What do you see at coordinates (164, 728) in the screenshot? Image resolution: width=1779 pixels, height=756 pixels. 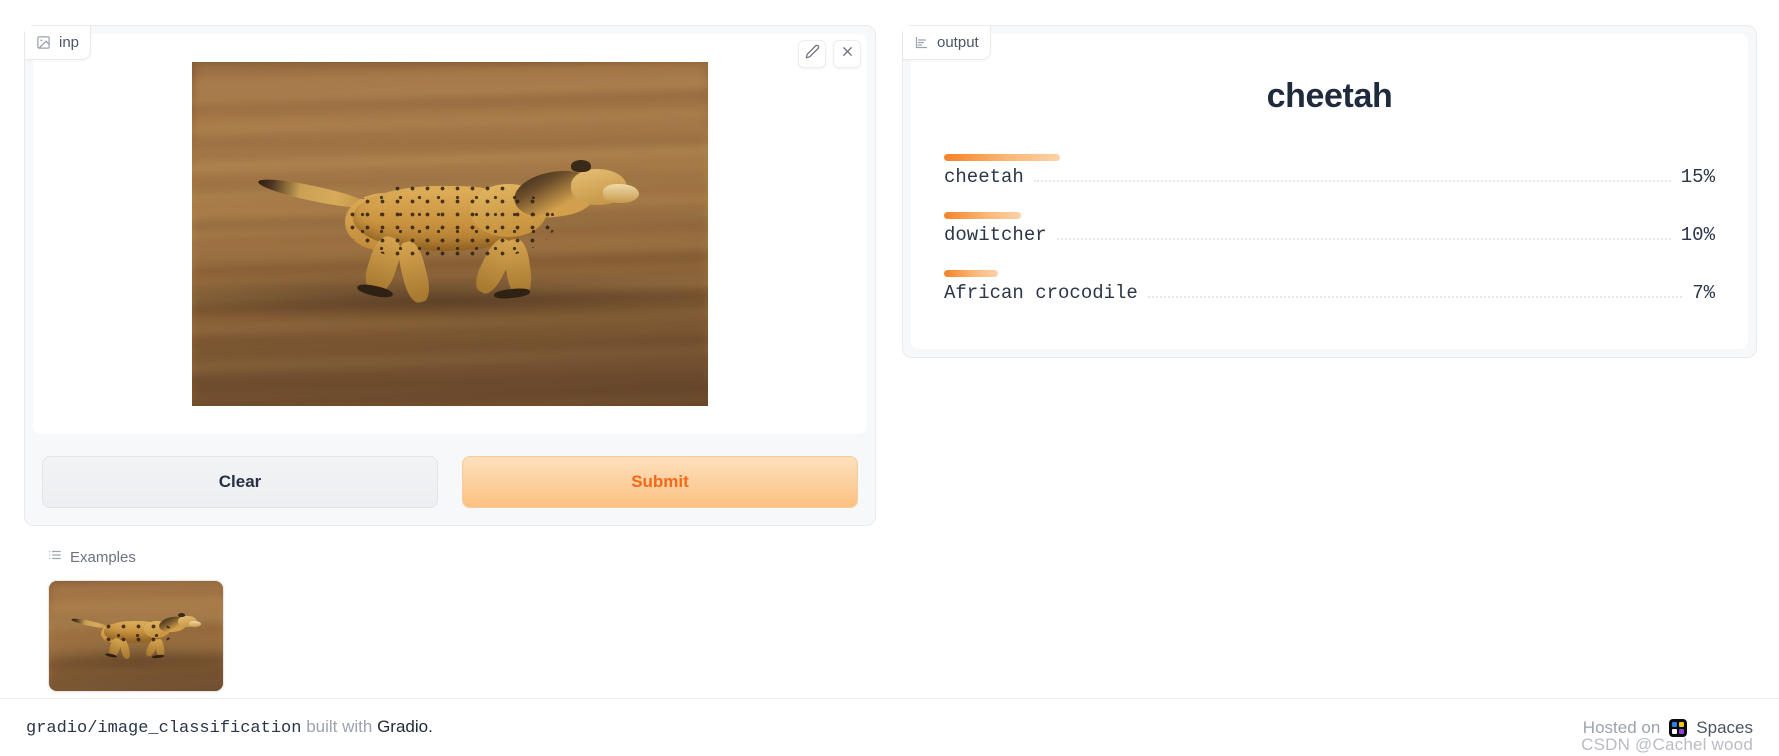 I see `space-name: gradio/image_classification` at bounding box center [164, 728].